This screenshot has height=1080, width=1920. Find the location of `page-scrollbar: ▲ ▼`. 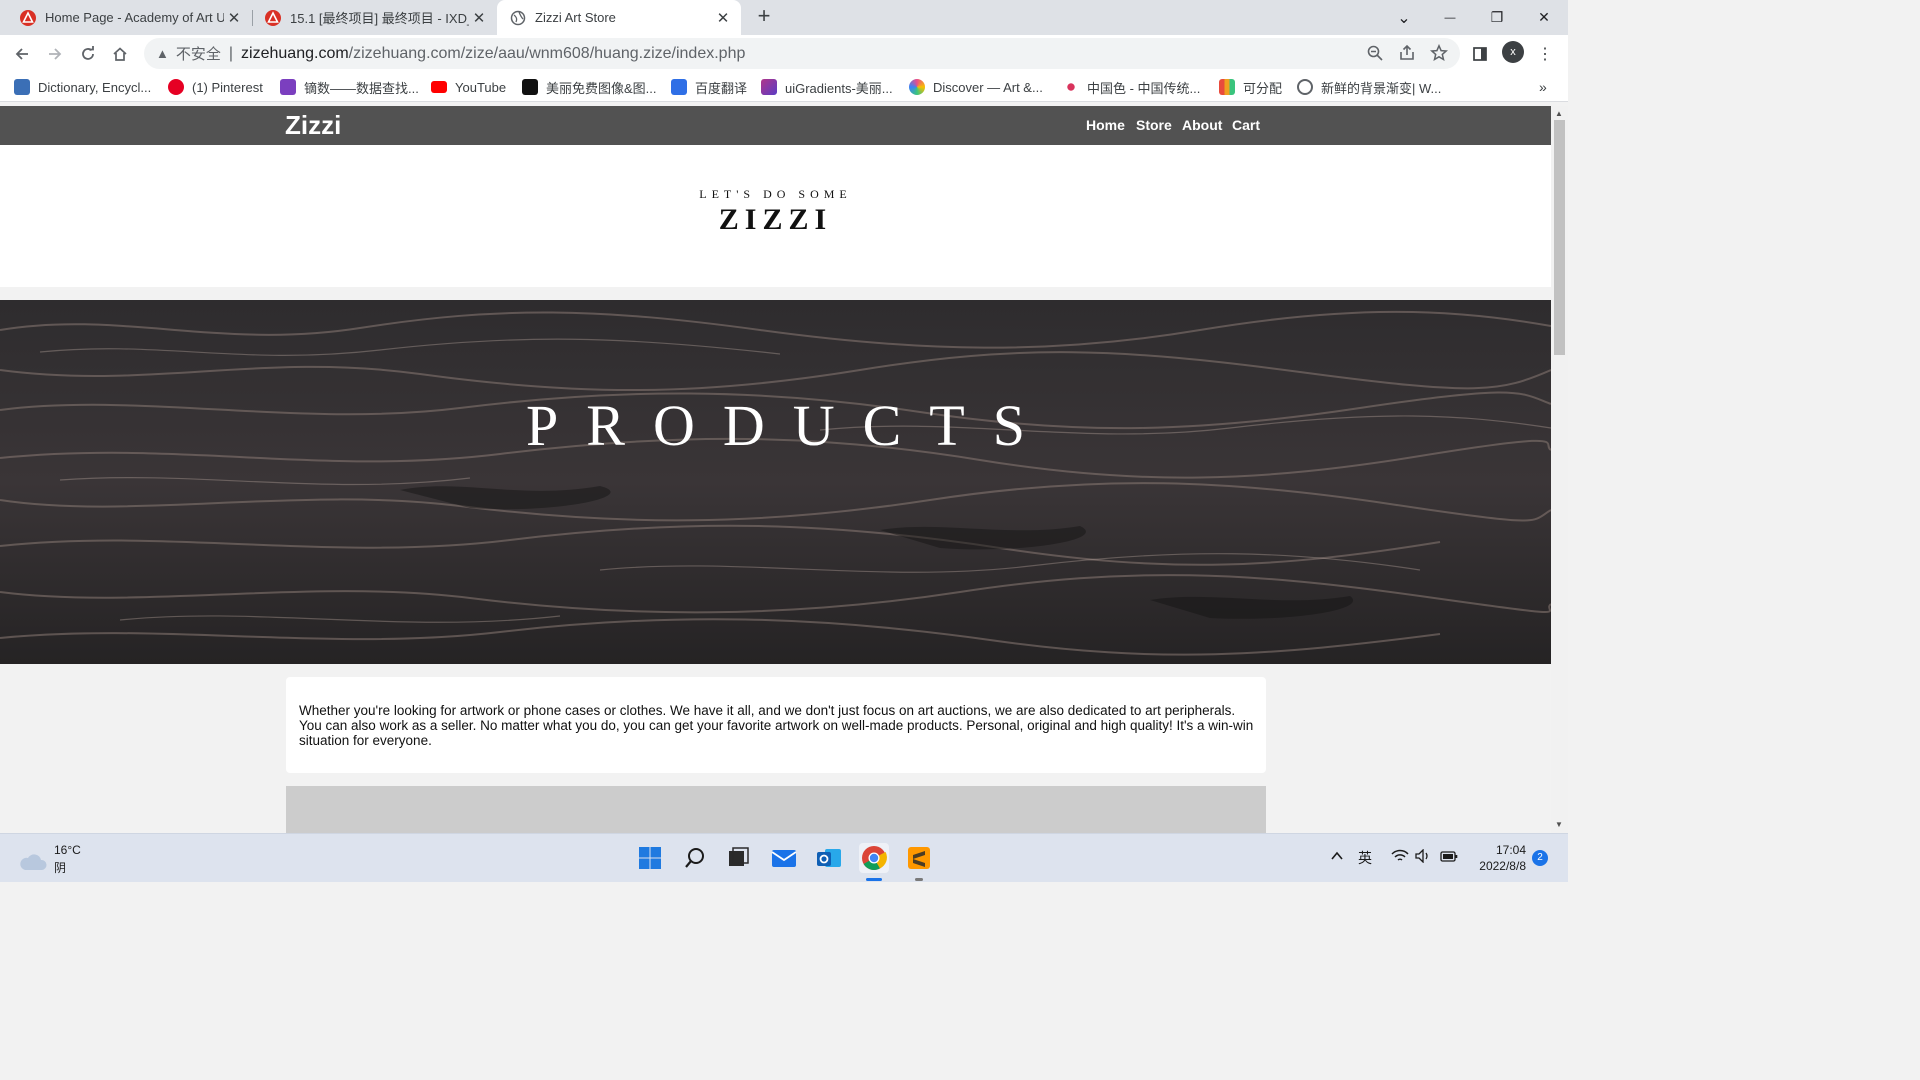

page-scrollbar: ▲ ▼ is located at coordinates (1559, 469).